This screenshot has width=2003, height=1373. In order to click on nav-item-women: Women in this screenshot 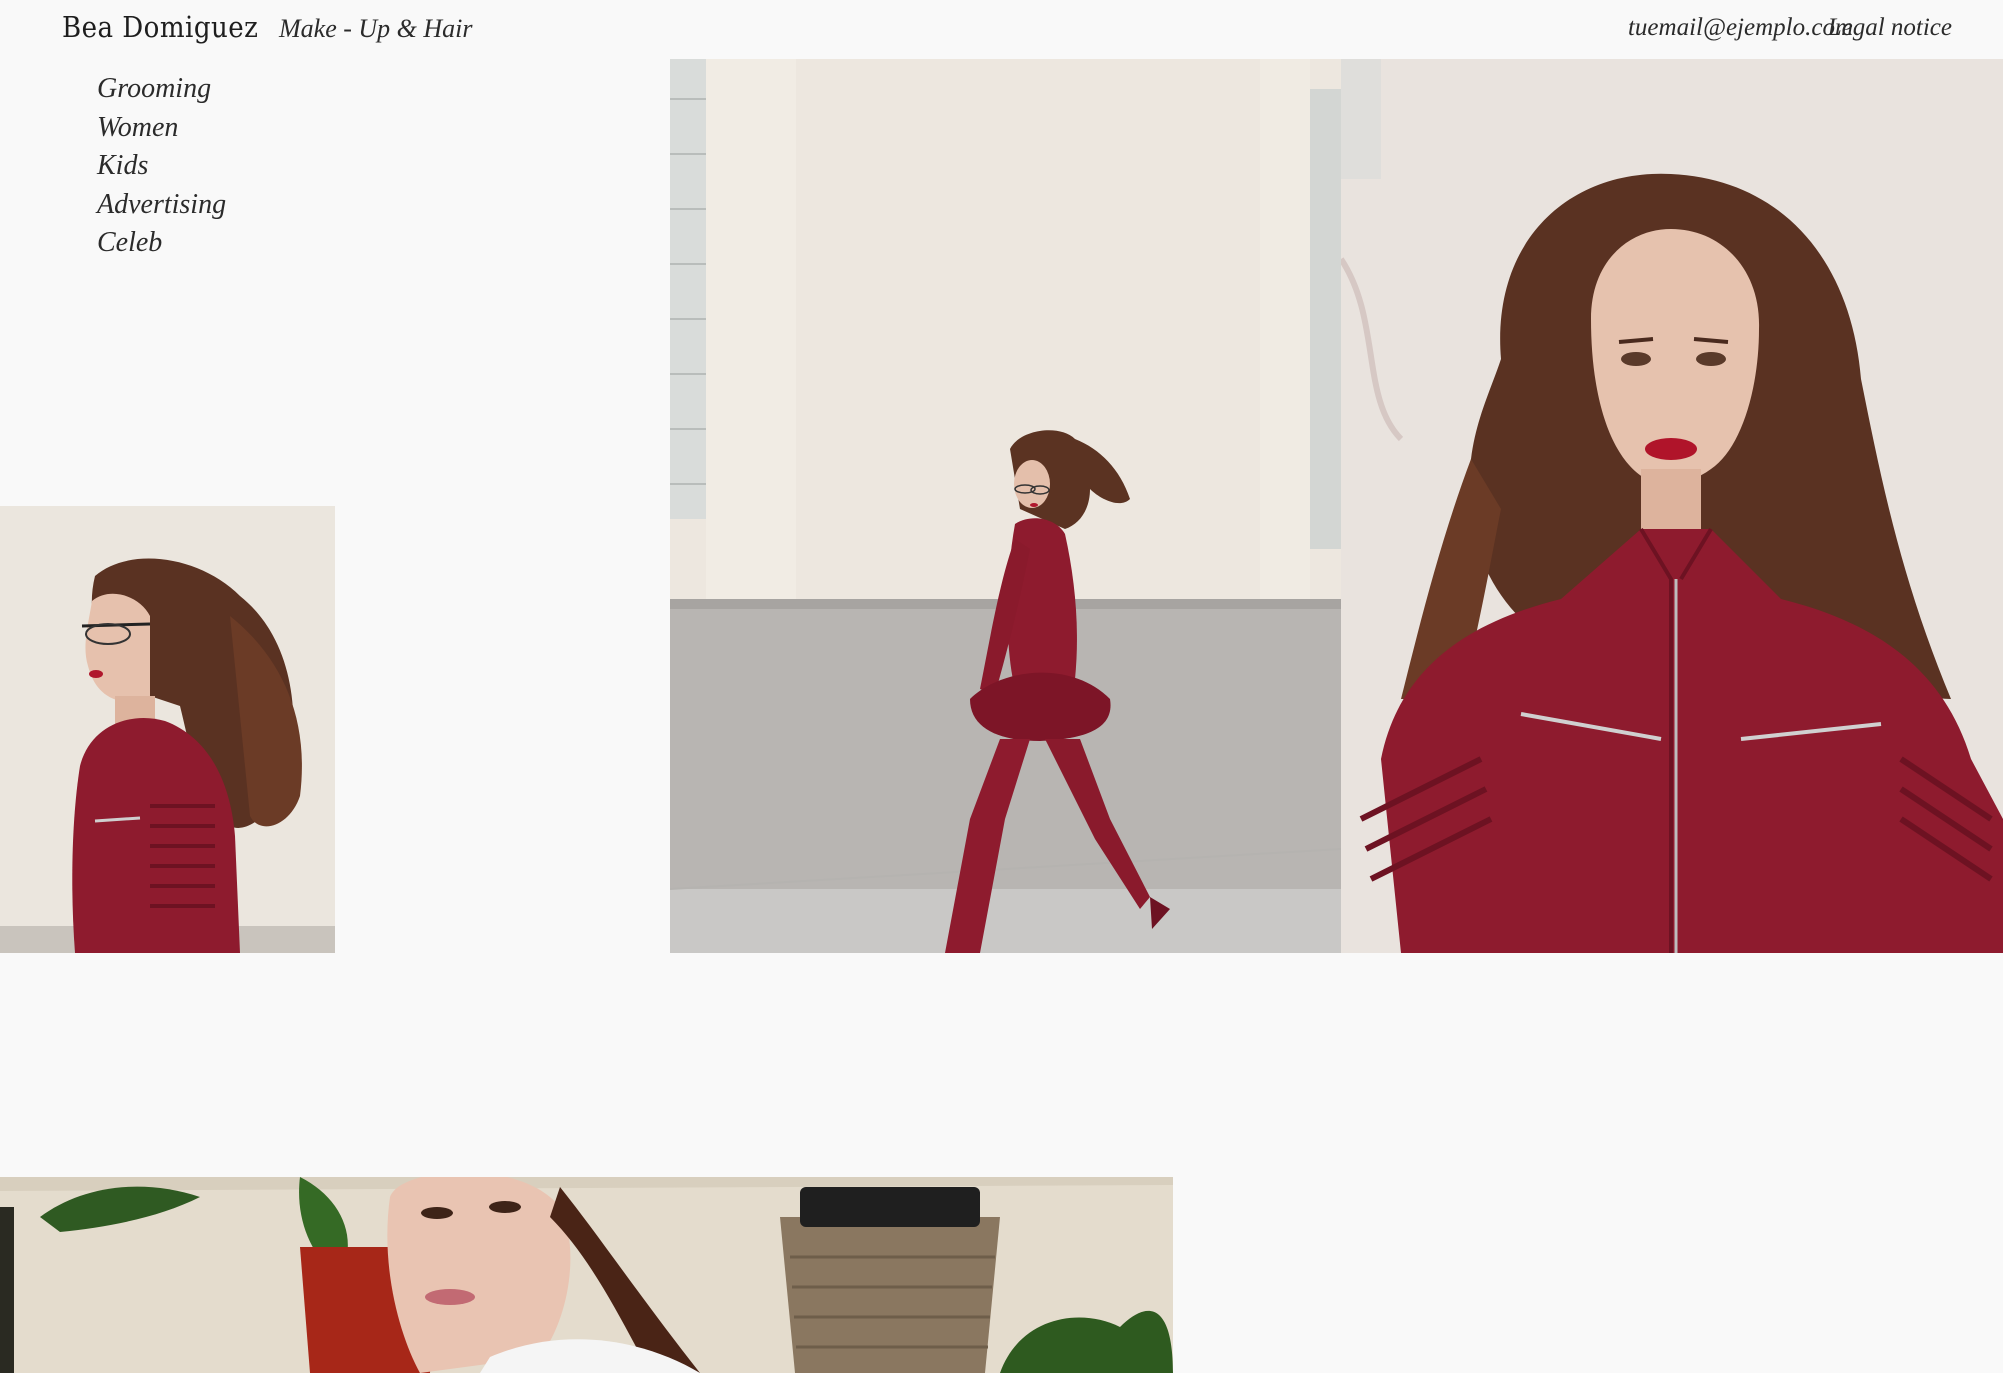, I will do `click(161, 128)`.